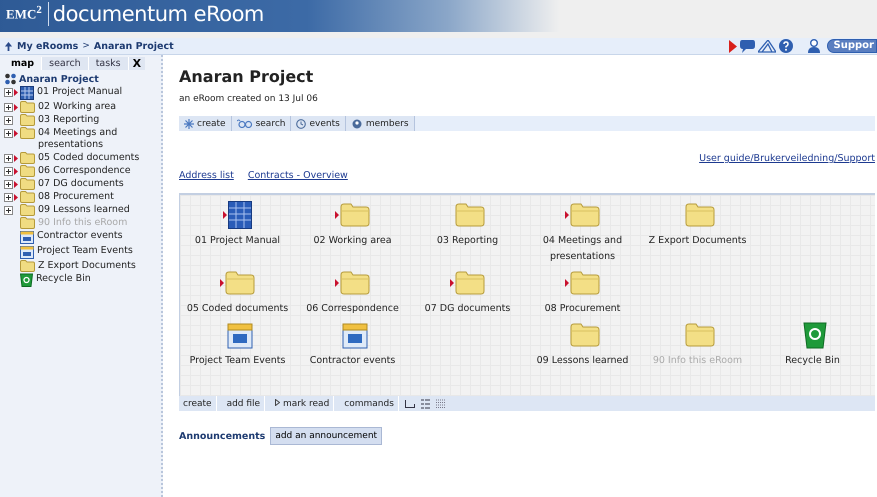 The image size is (877, 497). What do you see at coordinates (94, 251) in the screenshot?
I see `tree-item-link: Project Team Events` at bounding box center [94, 251].